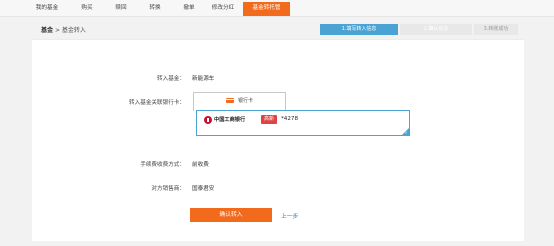  Describe the element at coordinates (157, 103) in the screenshot. I see `card-label: 转入基金关联银行卡：` at that location.